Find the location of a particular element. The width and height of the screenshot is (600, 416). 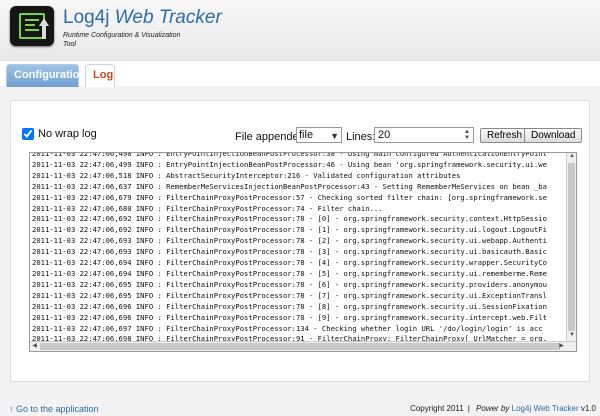

lines-label: Lines: is located at coordinates (361, 137).